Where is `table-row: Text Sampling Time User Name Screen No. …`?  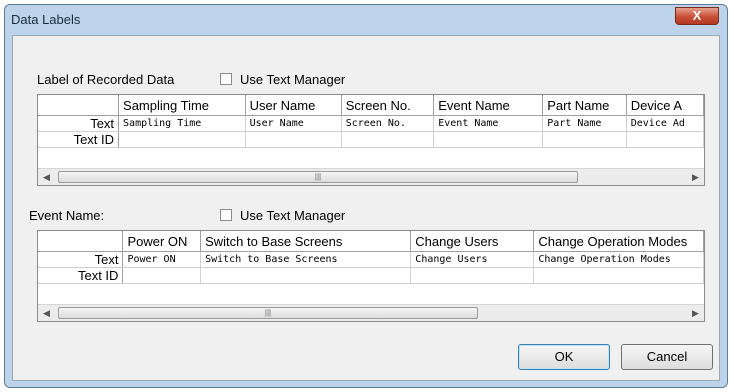 table-row: Text Sampling Time User Name Screen No. … is located at coordinates (371, 123).